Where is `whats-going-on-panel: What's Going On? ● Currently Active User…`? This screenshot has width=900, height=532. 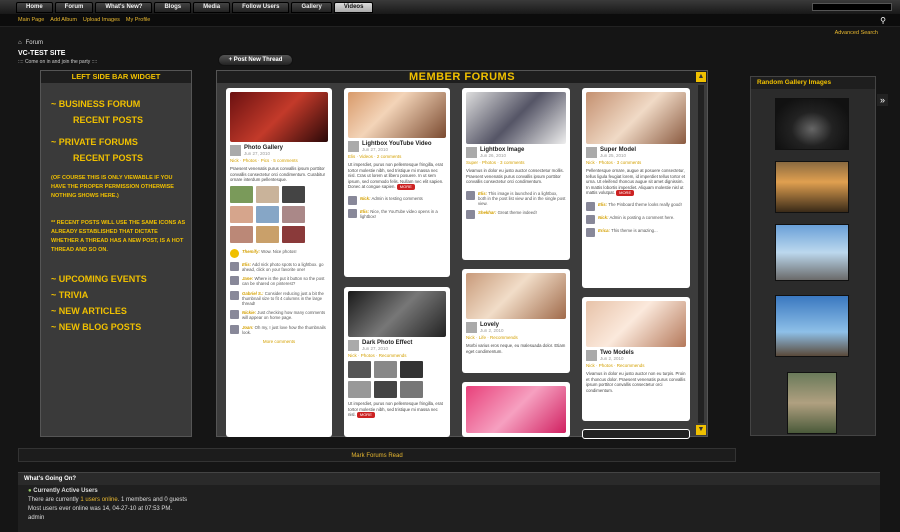
whats-going-on-panel: What's Going On? ● Currently Active User… is located at coordinates (449, 502).